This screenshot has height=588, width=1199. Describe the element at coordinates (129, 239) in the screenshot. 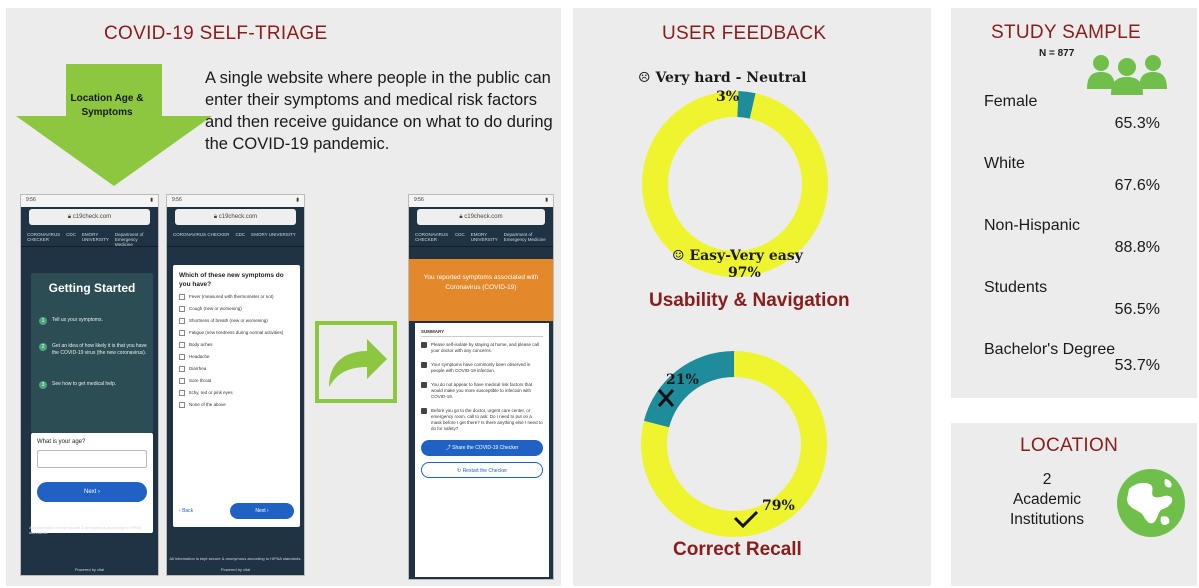

I see `partner-dept: Department of Emergency Medicine` at that location.